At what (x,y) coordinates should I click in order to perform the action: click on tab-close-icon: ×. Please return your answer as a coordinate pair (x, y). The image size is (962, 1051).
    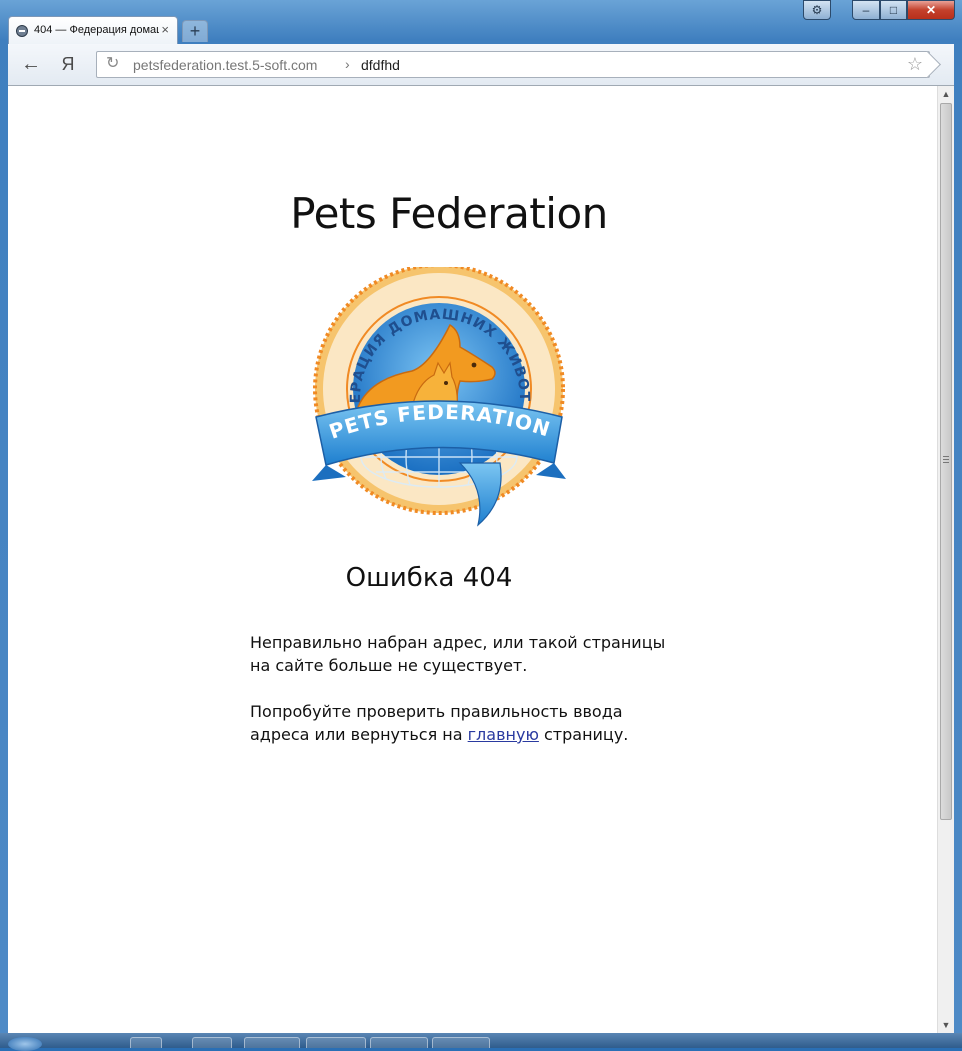
    Looking at the image, I should click on (165, 30).